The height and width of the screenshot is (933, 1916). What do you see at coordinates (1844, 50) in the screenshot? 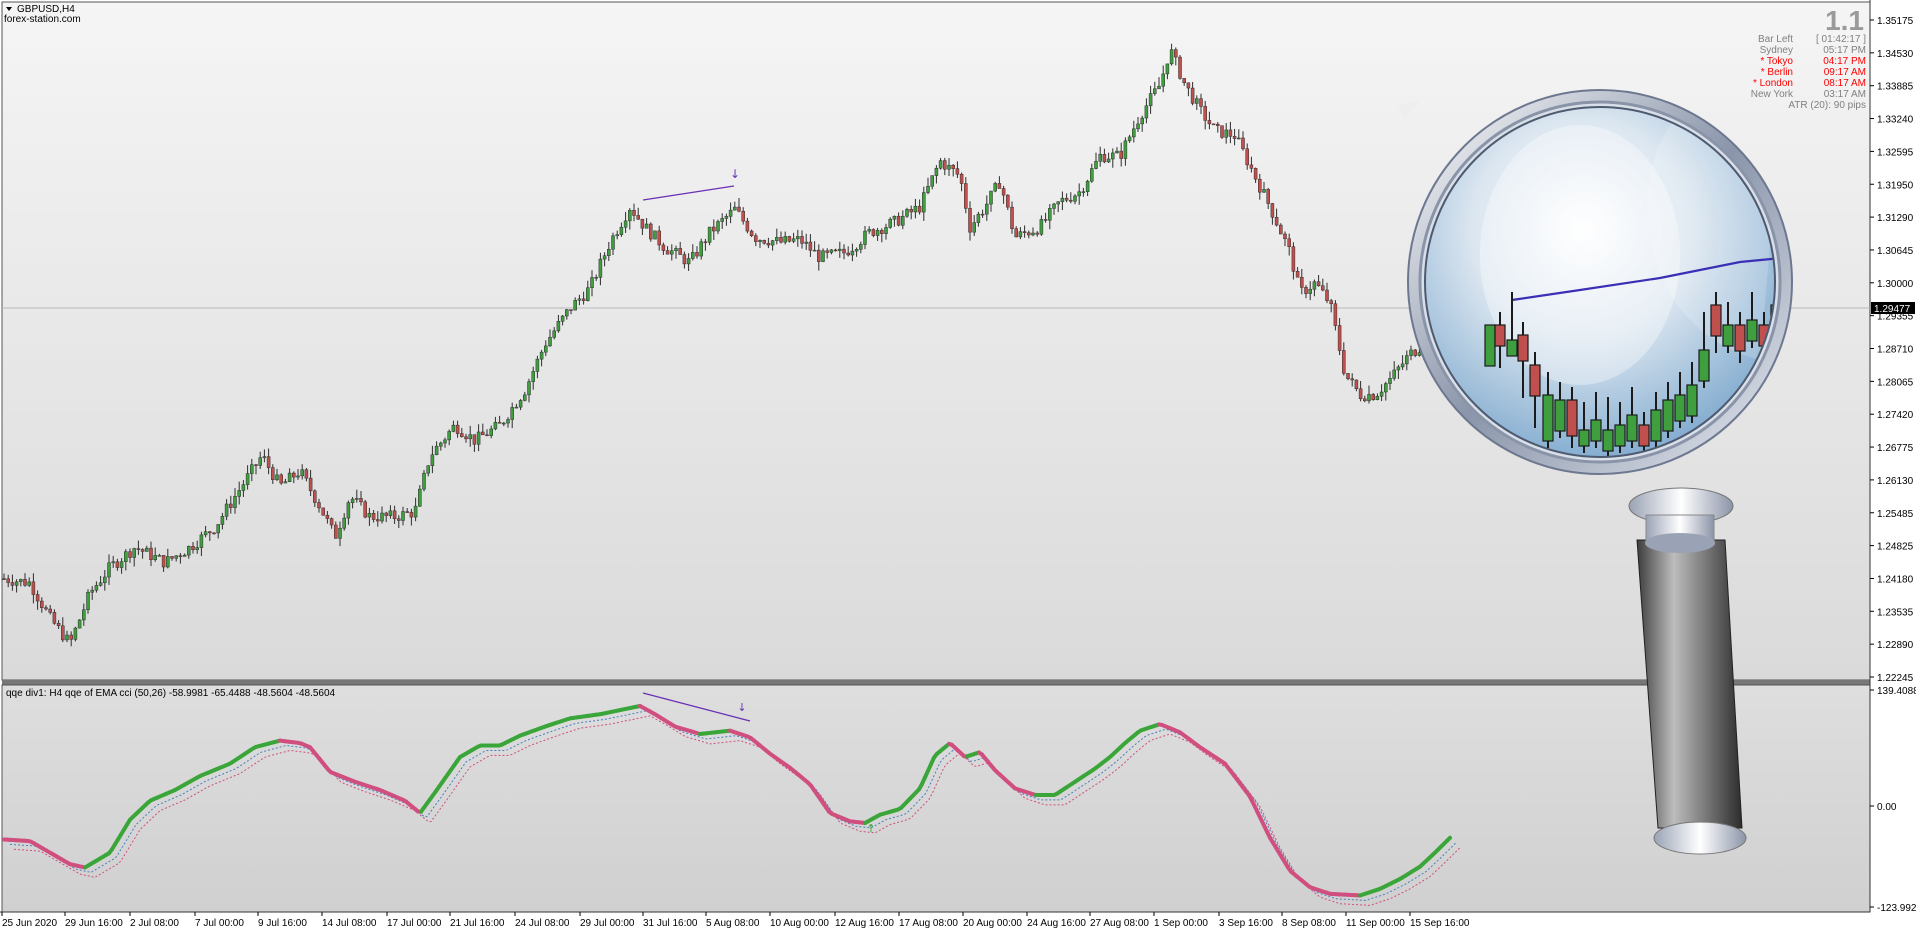
I see `clock-row-value: 05:17 PM` at bounding box center [1844, 50].